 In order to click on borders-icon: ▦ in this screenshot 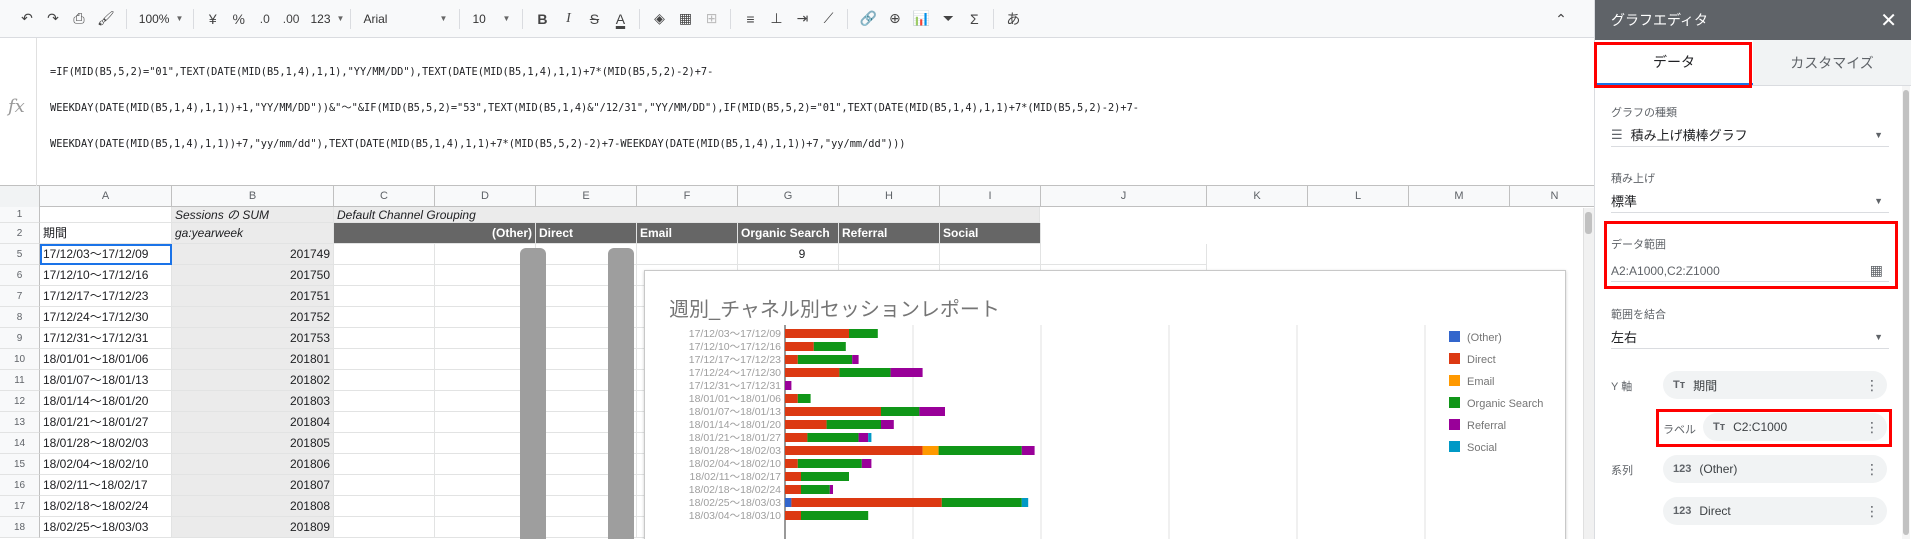, I will do `click(685, 19)`.